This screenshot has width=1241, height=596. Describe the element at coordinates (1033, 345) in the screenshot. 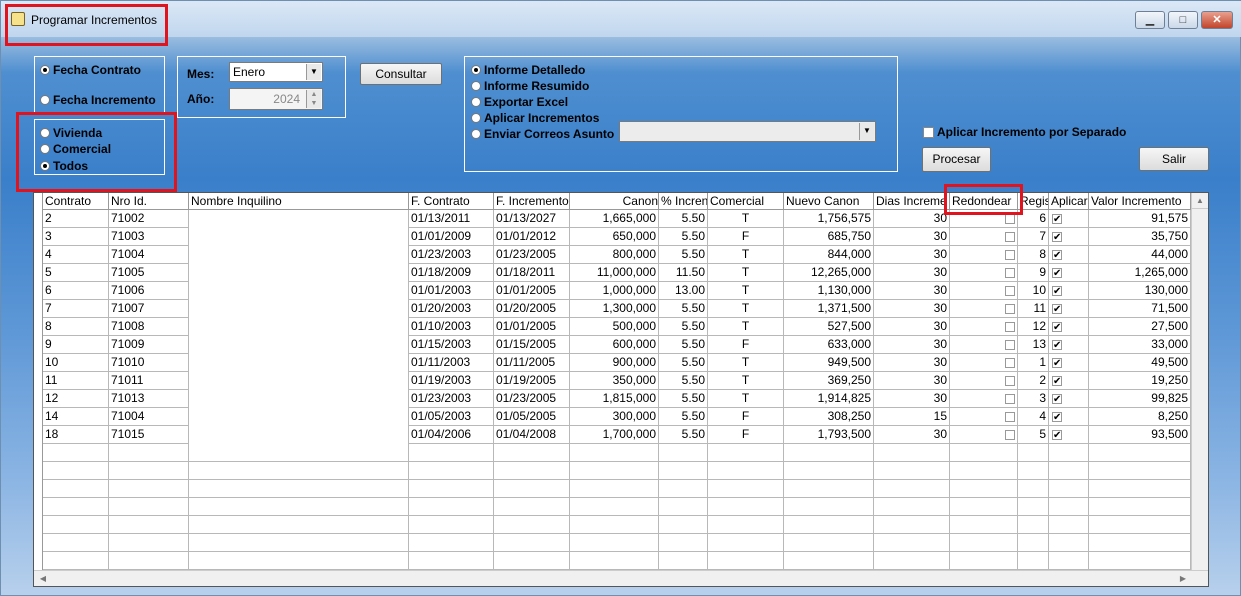

I see `cell-regis: 13` at that location.